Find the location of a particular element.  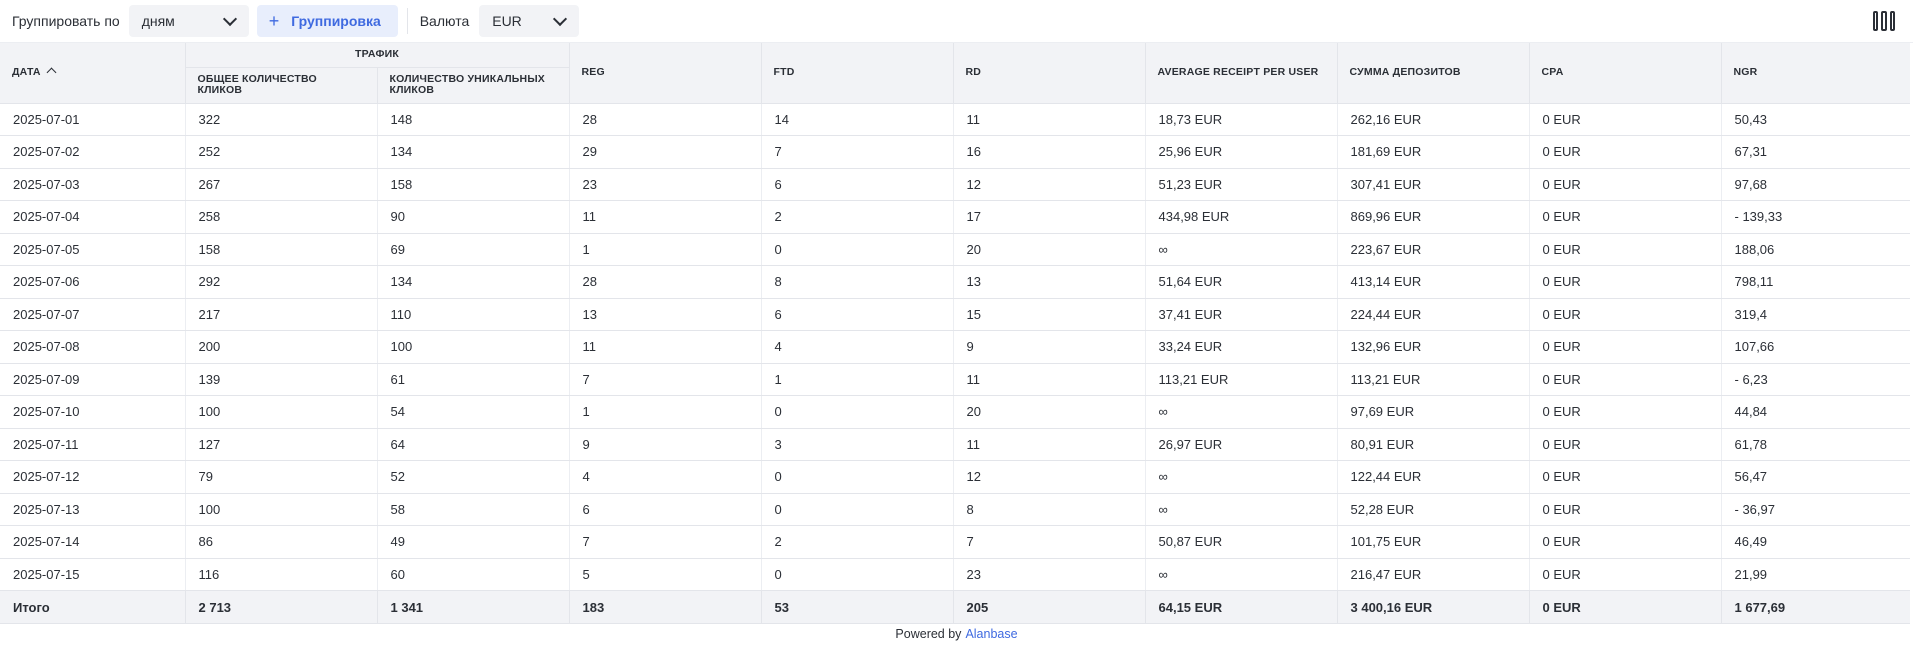

cell-date: 2025-07-08 is located at coordinates (93, 347).